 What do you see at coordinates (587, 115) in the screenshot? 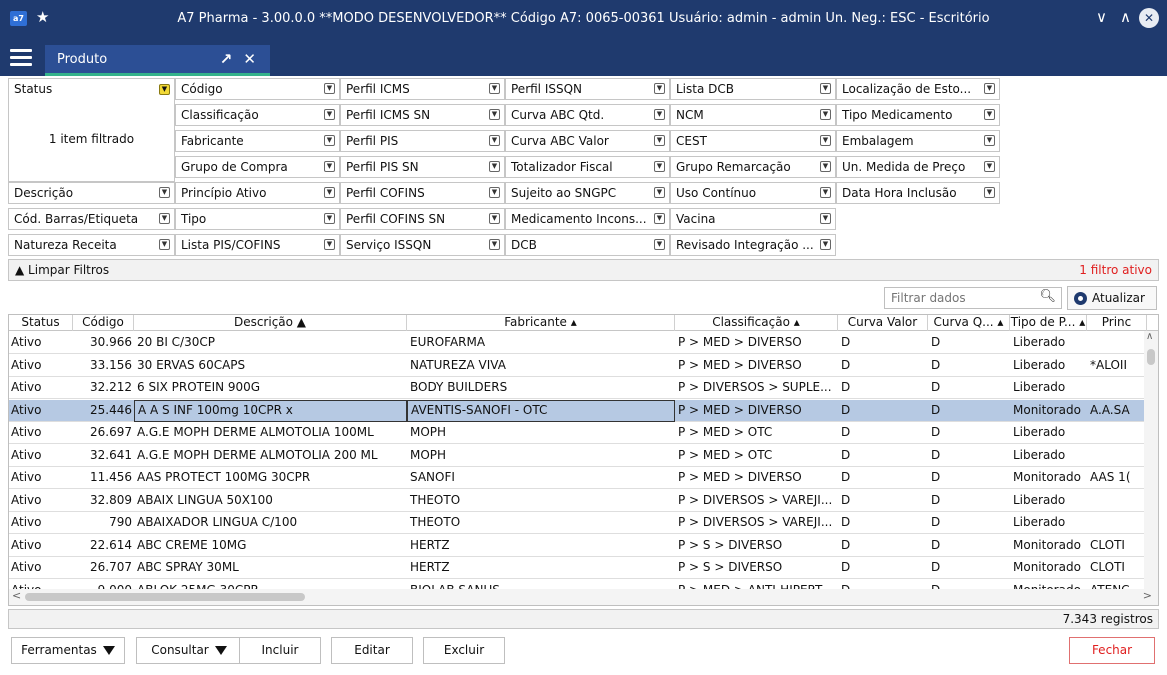
I see `filter-curva-abc-qtd: Curva ABC Qtd. ▼` at bounding box center [587, 115].